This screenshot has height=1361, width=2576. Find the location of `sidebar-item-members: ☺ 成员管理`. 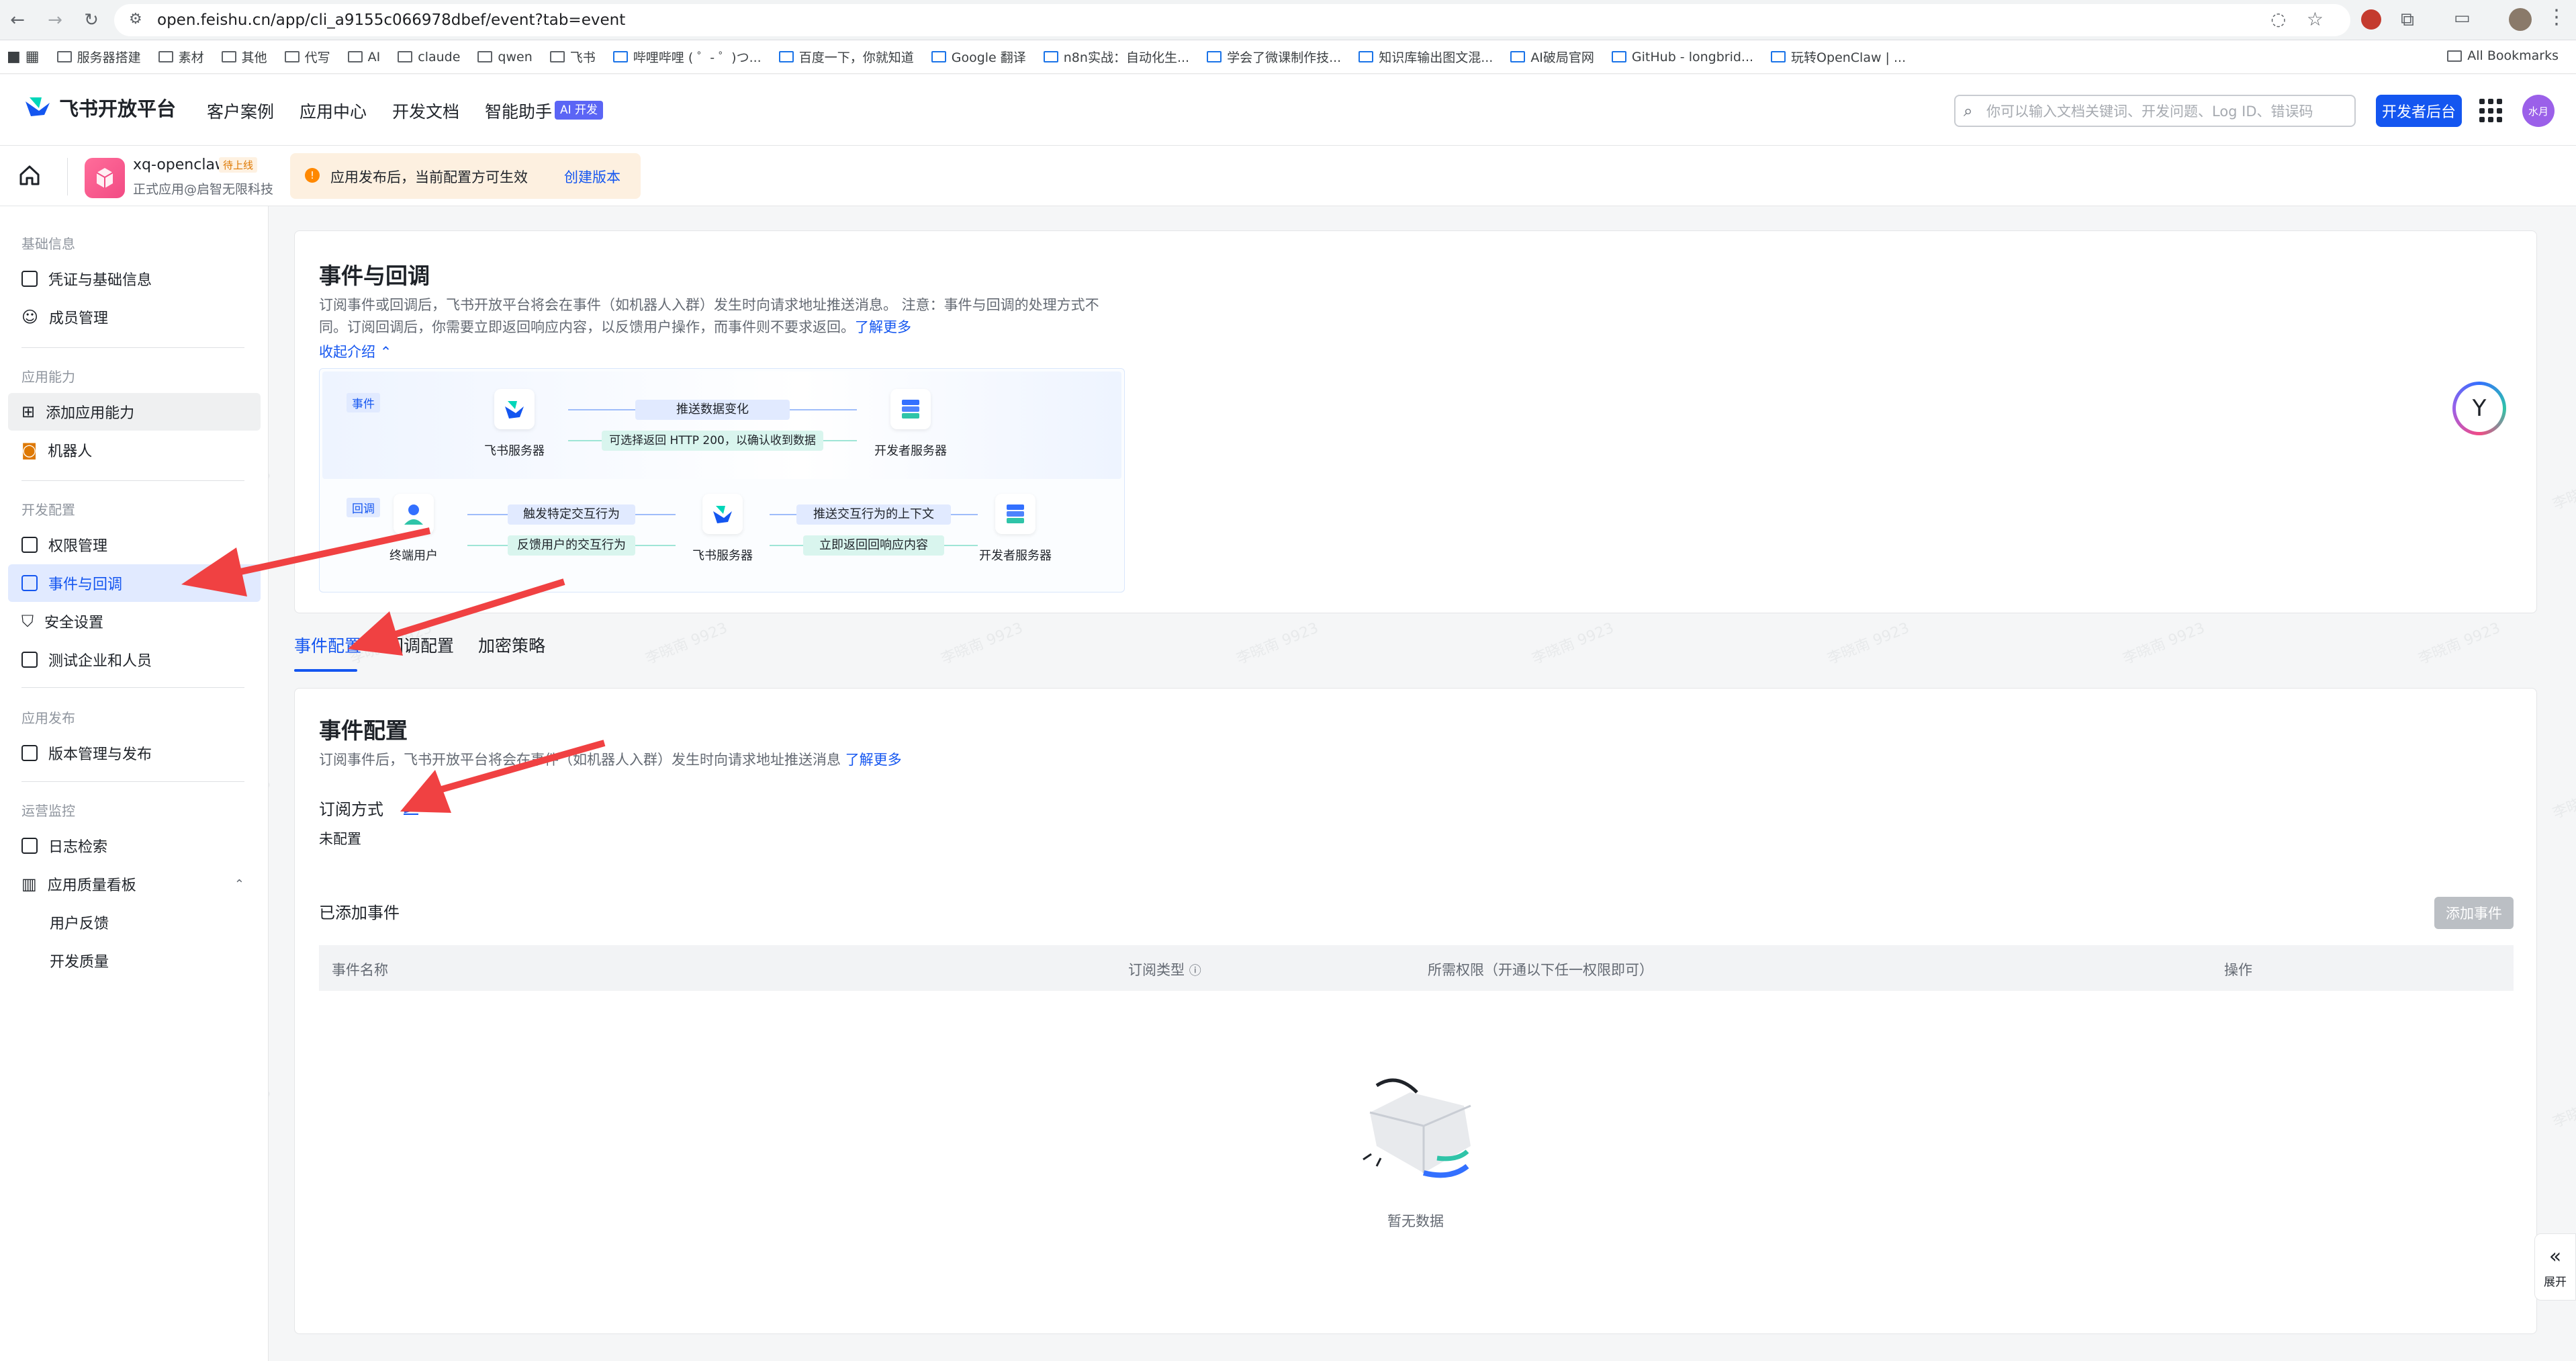

sidebar-item-members: ☺ 成员管理 is located at coordinates (134, 317).